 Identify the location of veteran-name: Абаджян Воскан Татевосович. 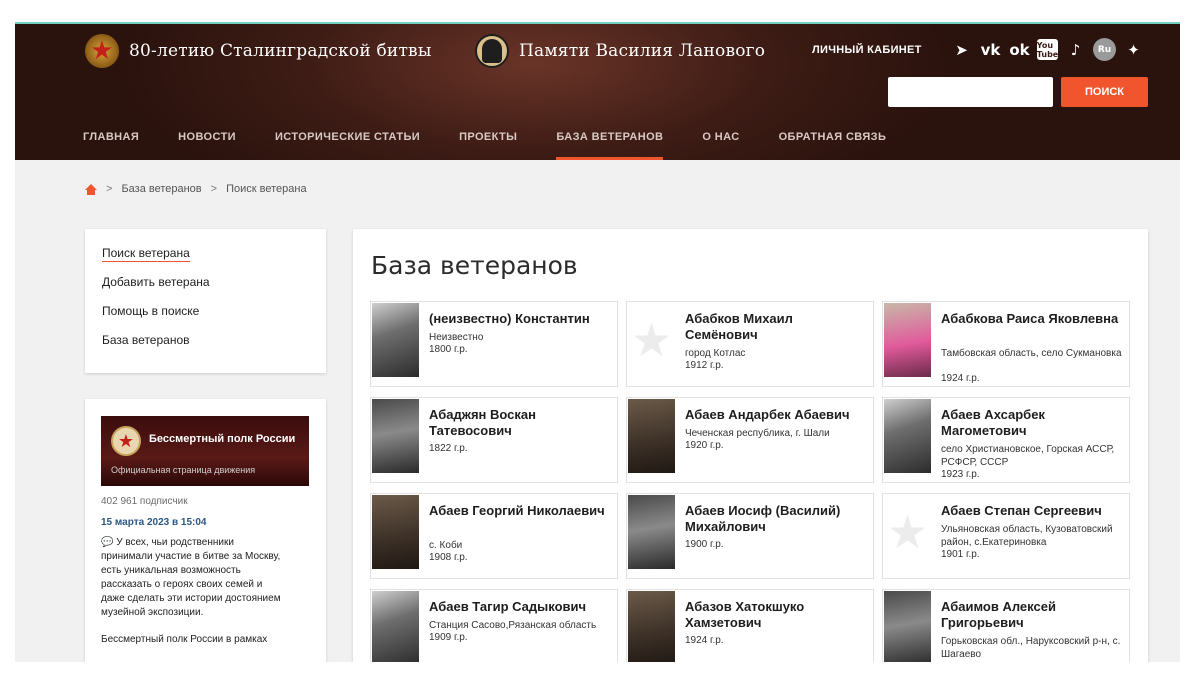
(520, 423).